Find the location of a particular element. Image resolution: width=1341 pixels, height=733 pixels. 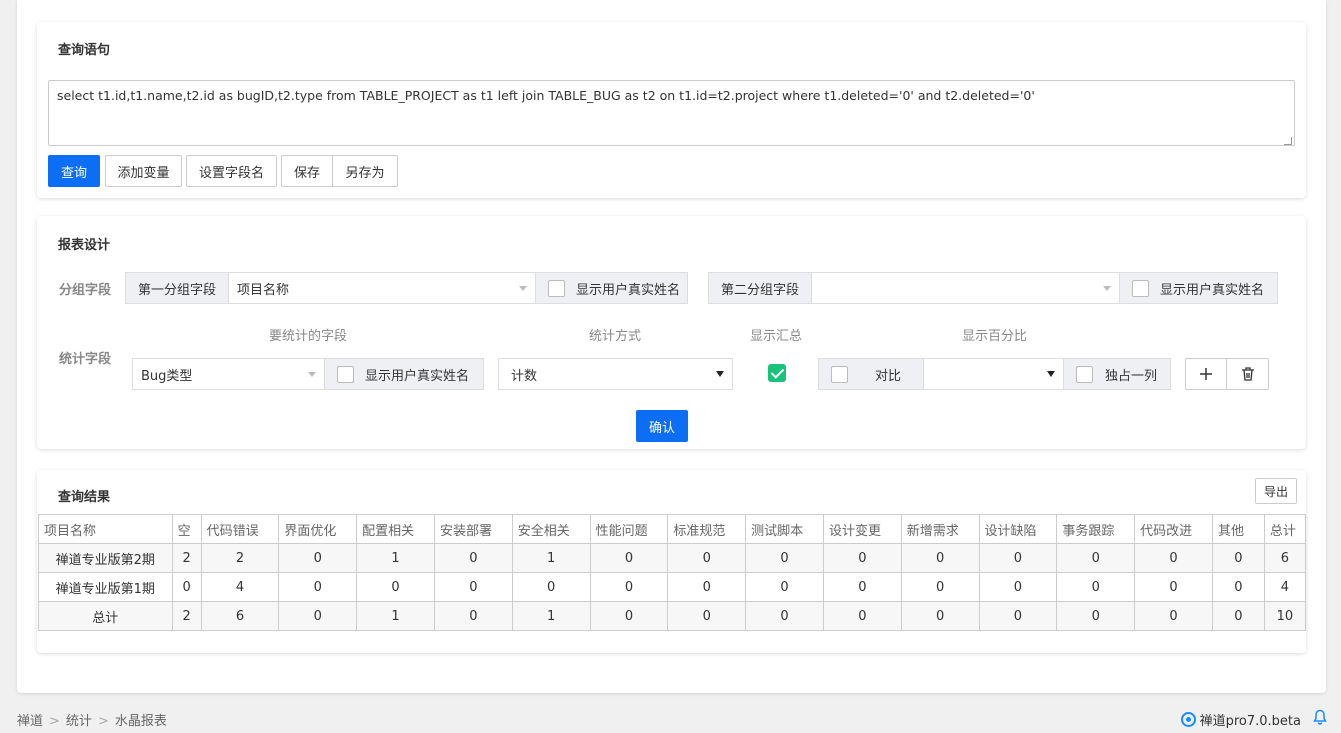

plus-icon is located at coordinates (1206, 374).